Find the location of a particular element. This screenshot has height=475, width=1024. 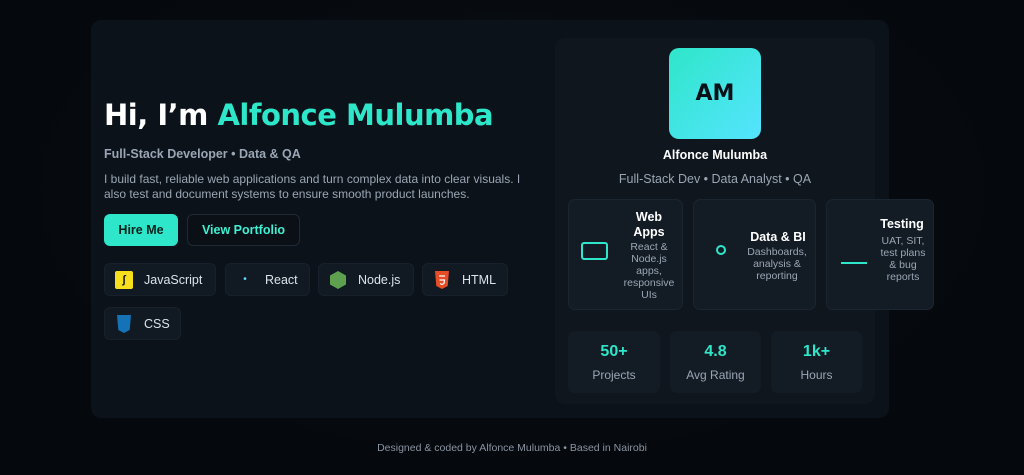

skill-chip-html: HTML is located at coordinates (465, 279).